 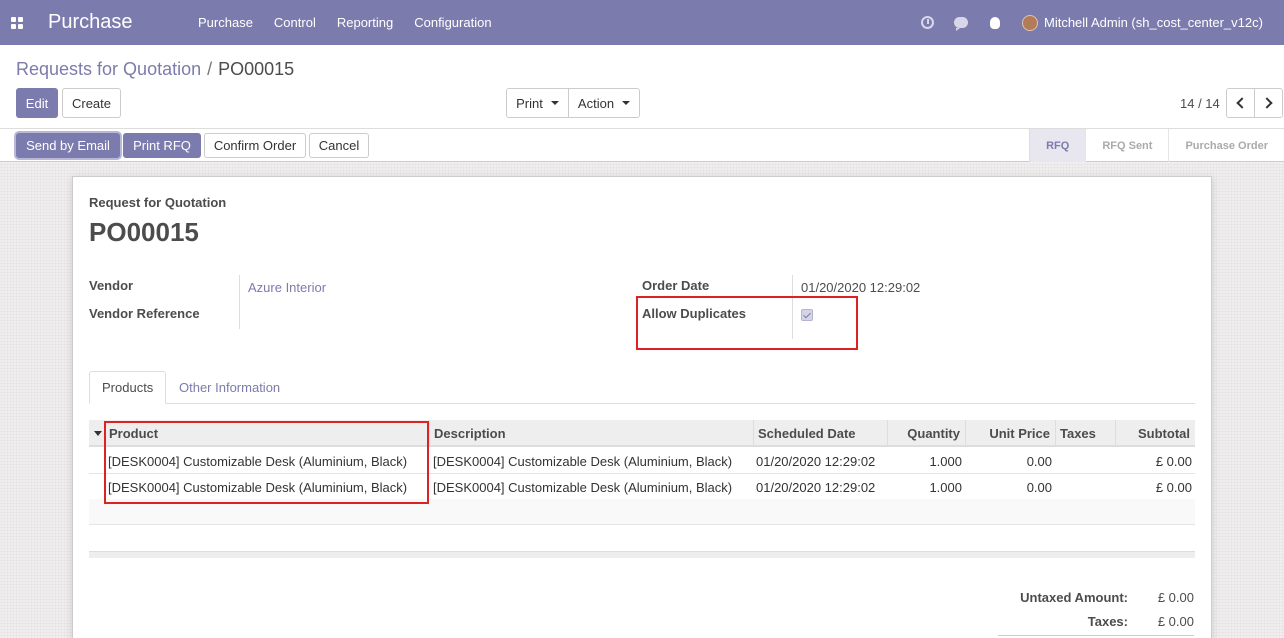 I want to click on menu-item-reporting: Reporting, so click(x=365, y=22).